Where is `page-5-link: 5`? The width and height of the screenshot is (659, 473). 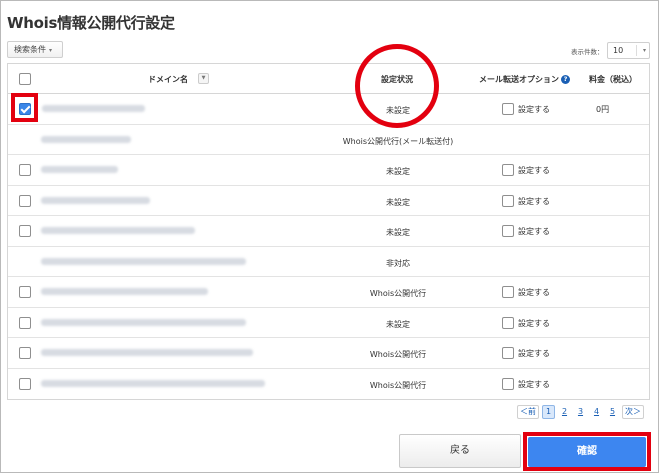
page-5-link: 5 is located at coordinates (612, 412).